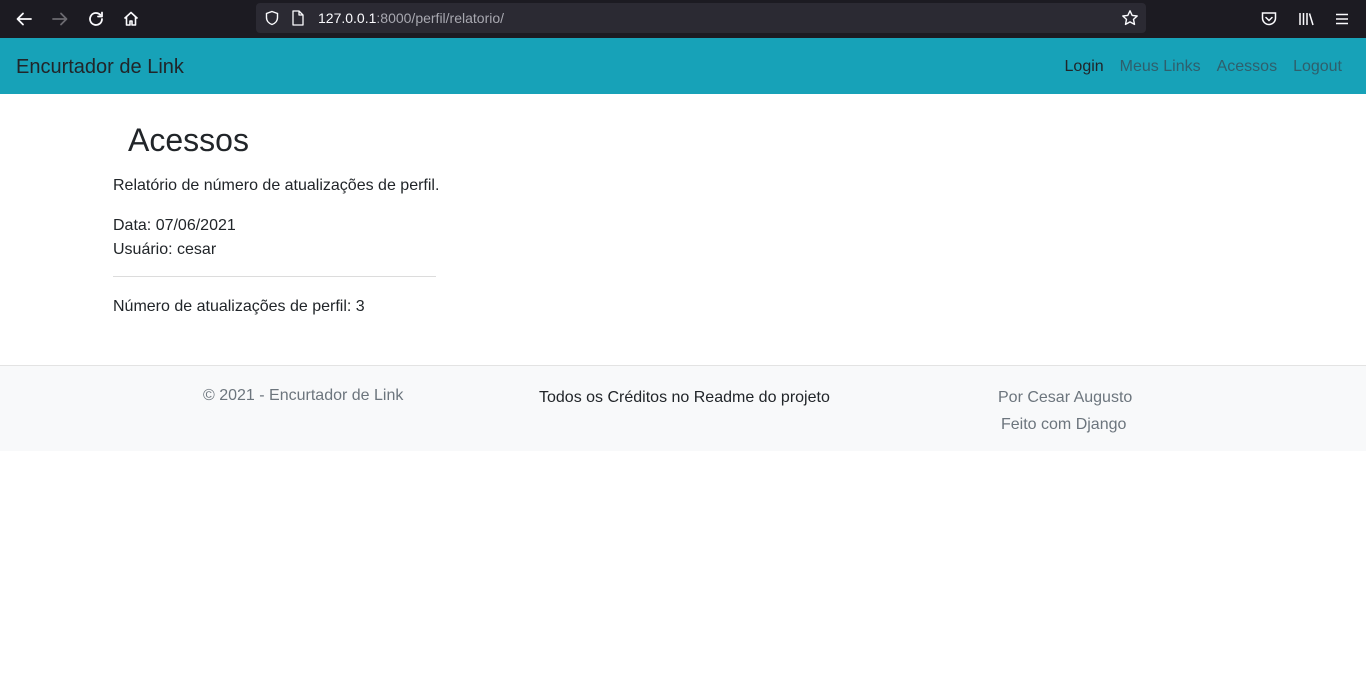  What do you see at coordinates (1084, 67) in the screenshot?
I see `nav-link-login: Login` at bounding box center [1084, 67].